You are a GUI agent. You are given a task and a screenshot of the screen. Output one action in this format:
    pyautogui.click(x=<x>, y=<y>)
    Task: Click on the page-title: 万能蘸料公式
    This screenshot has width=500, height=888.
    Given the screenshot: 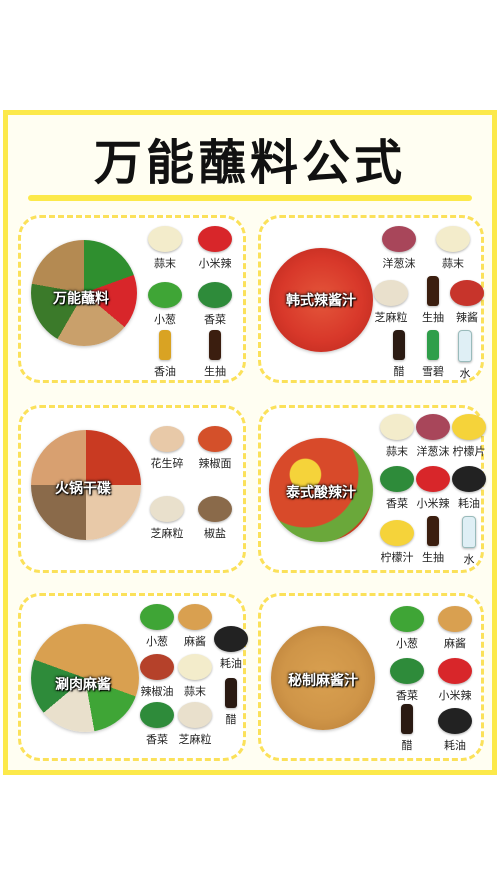 What is the action you would take?
    pyautogui.click(x=249, y=163)
    